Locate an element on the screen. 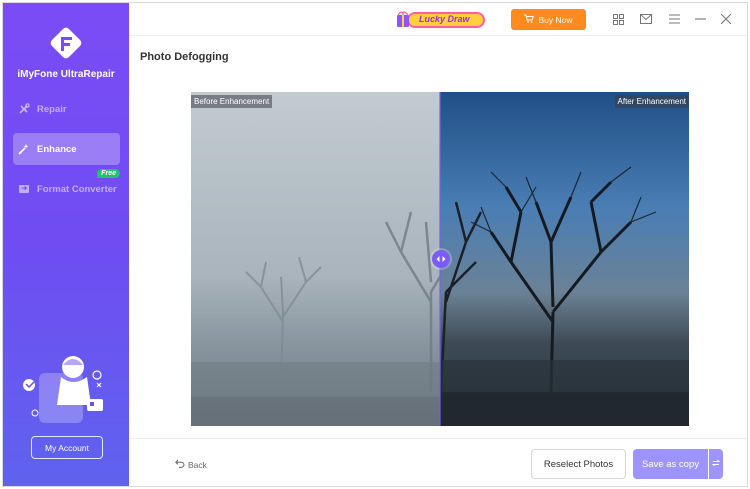 The height and width of the screenshot is (489, 750). sidebar-item-repair: Repair is located at coordinates (66, 109).